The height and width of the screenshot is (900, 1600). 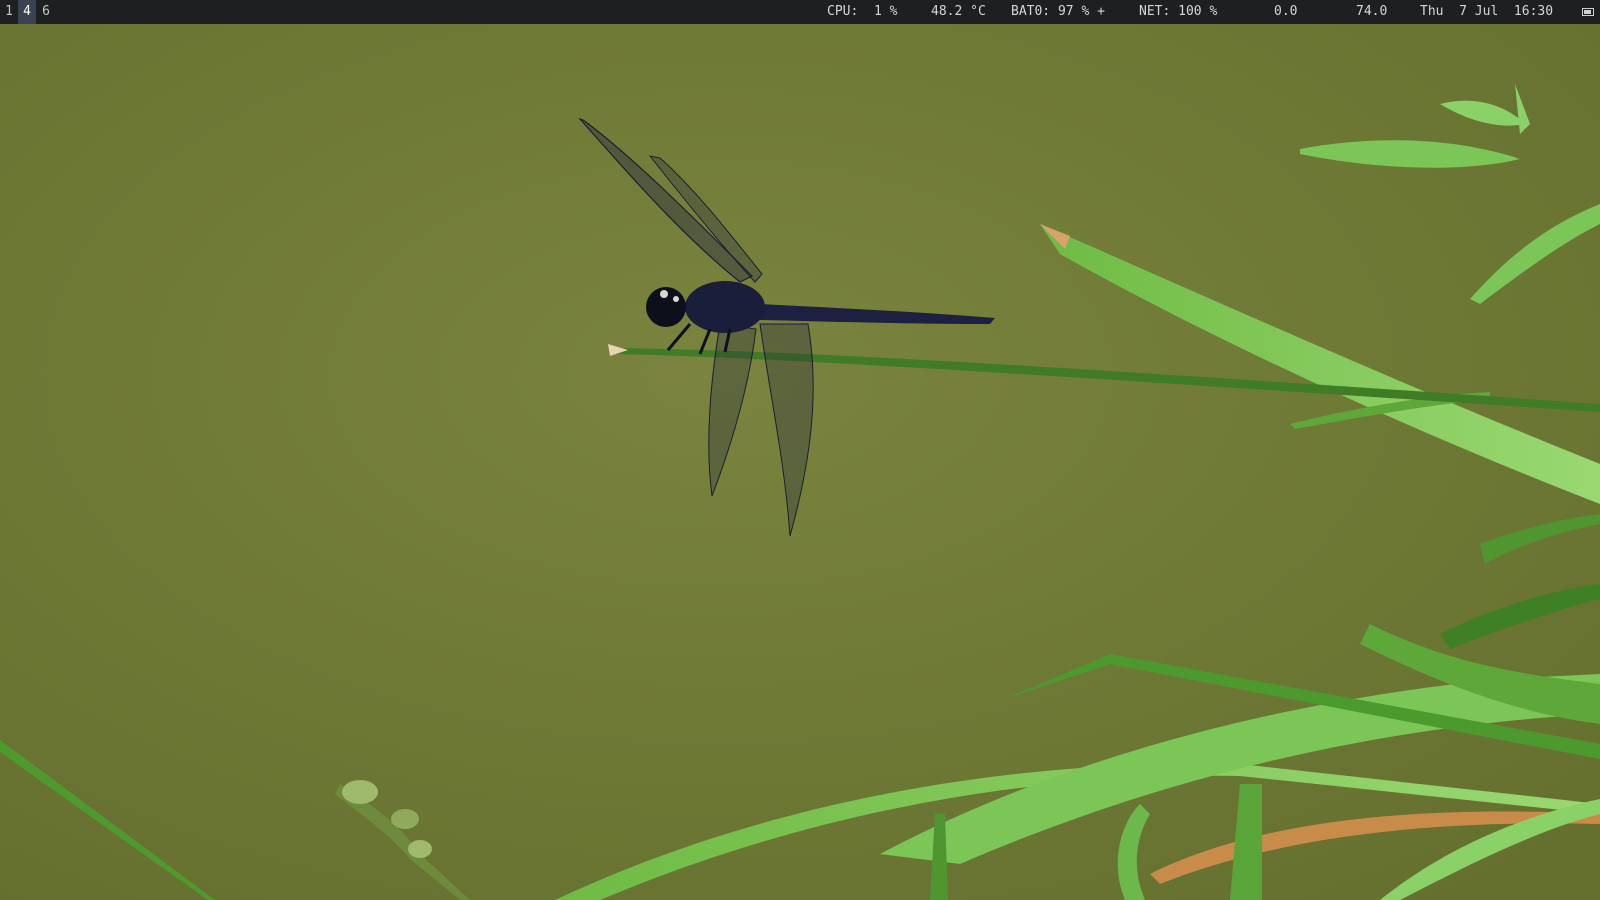 What do you see at coordinates (862, 11) in the screenshot?
I see `cpu-usage: CPU: 1 %` at bounding box center [862, 11].